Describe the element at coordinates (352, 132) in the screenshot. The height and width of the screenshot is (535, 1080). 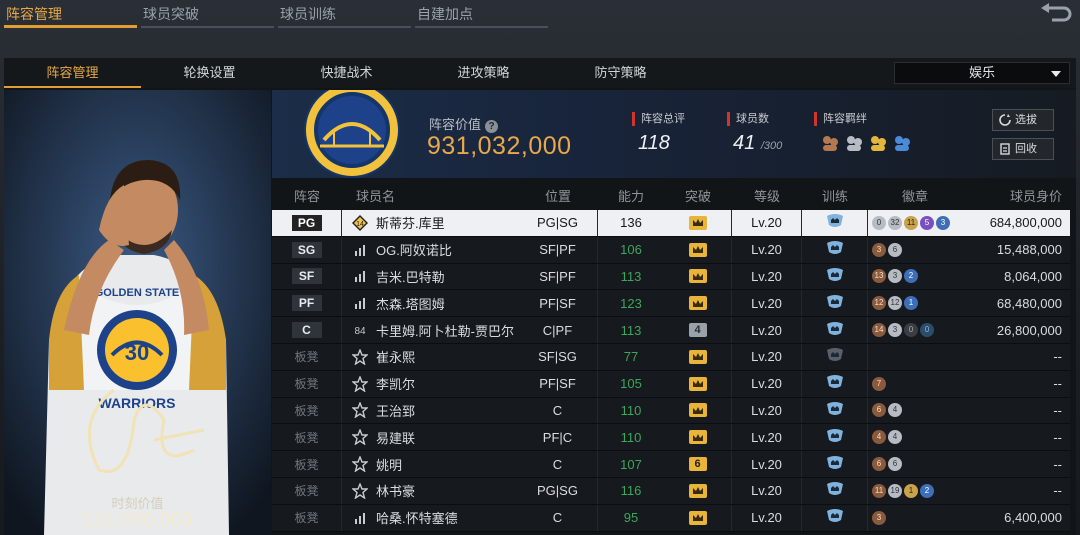
I see `warriors-logo-icon` at that location.